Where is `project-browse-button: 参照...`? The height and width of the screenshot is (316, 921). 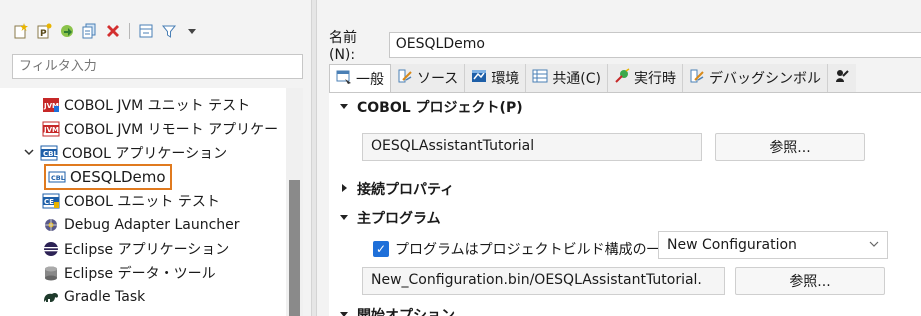 project-browse-button: 参照... is located at coordinates (790, 147).